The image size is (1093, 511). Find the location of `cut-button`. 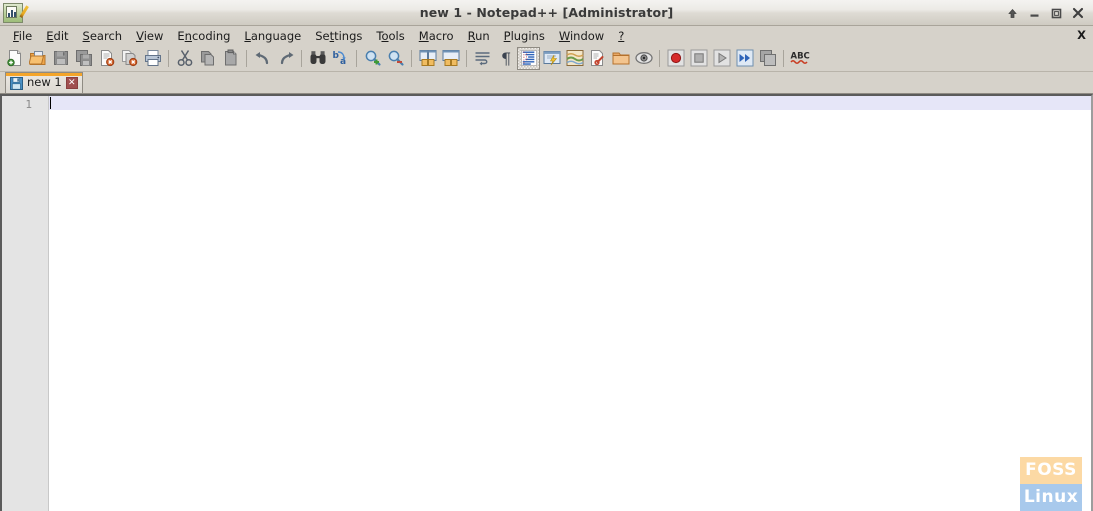

cut-button is located at coordinates (184, 58).